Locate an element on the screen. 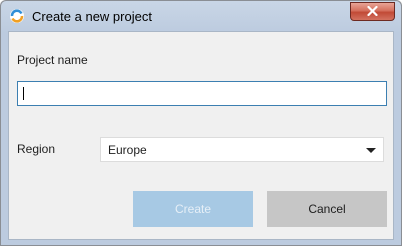 Image resolution: width=402 pixels, height=246 pixels. title-bar: Create a new project is located at coordinates (201, 16).